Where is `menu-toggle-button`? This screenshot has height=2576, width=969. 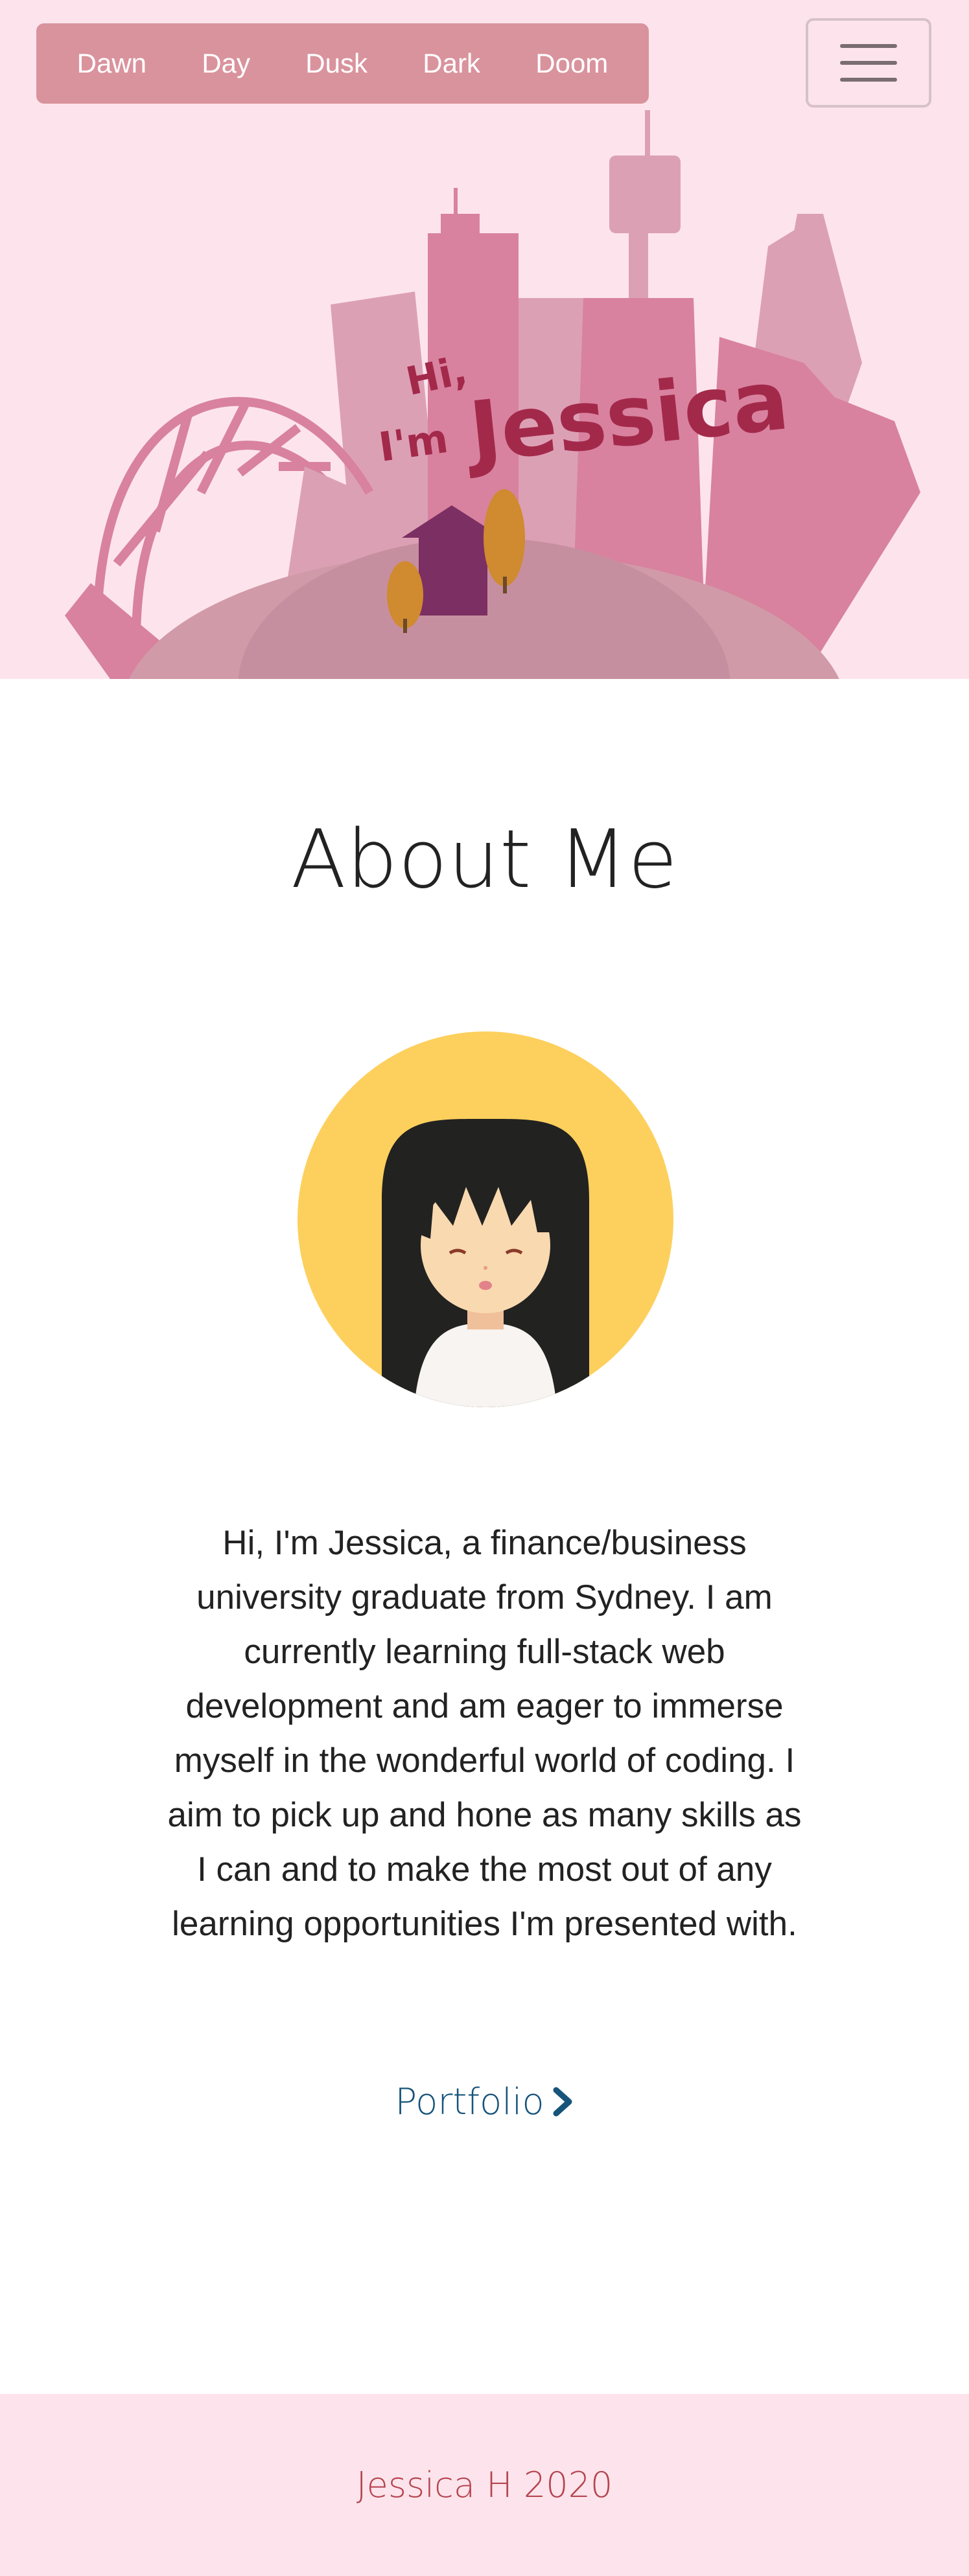 menu-toggle-button is located at coordinates (868, 63).